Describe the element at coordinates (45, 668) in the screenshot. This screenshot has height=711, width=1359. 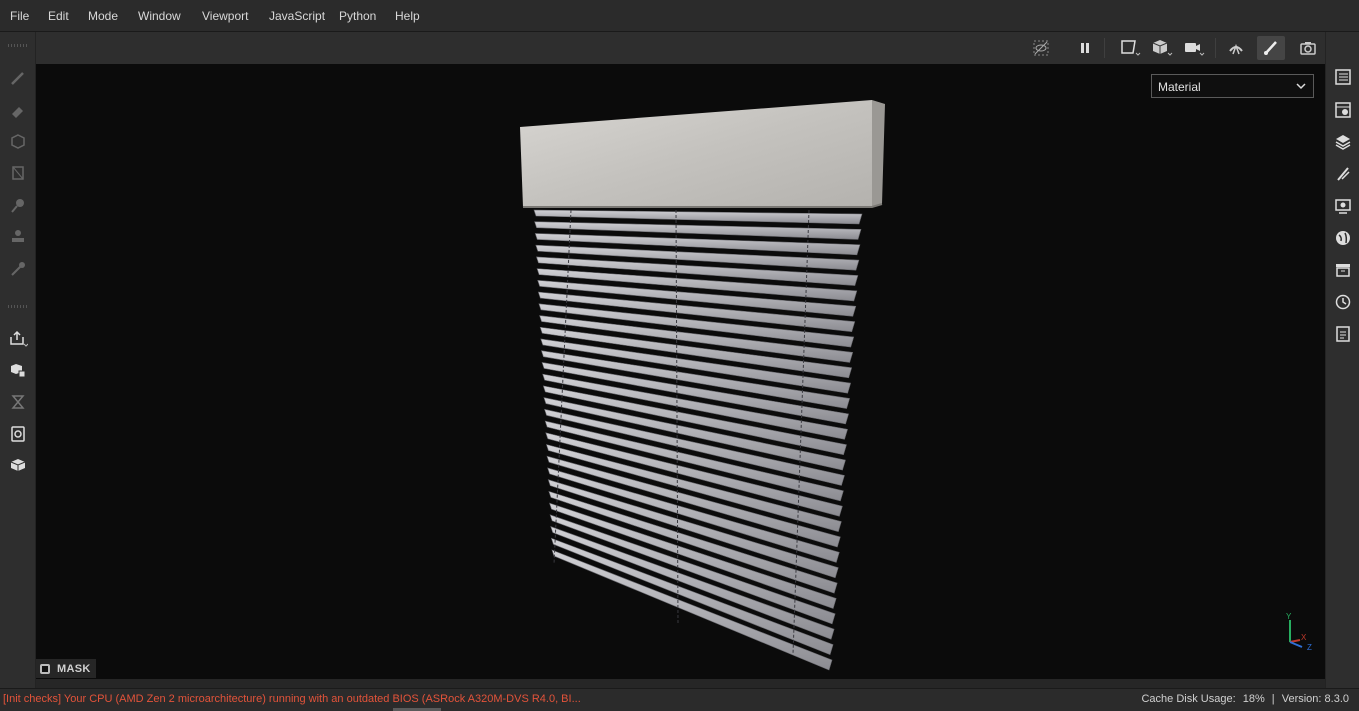
I see `mask-toggle-icon` at that location.